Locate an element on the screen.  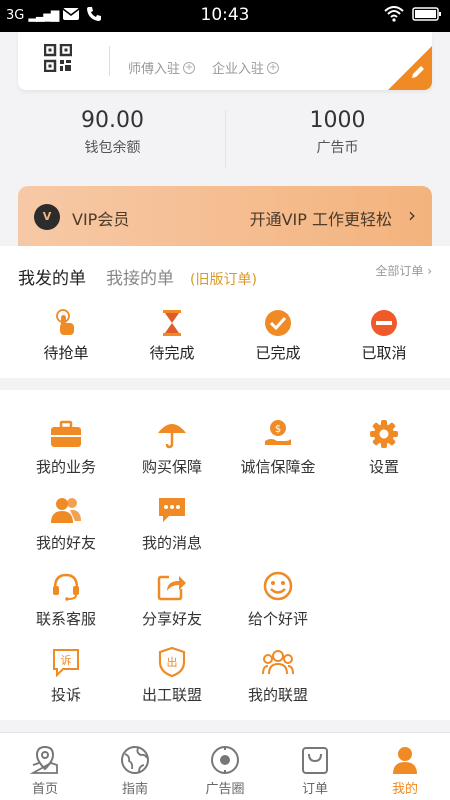
target-icon is located at coordinates (225, 760).